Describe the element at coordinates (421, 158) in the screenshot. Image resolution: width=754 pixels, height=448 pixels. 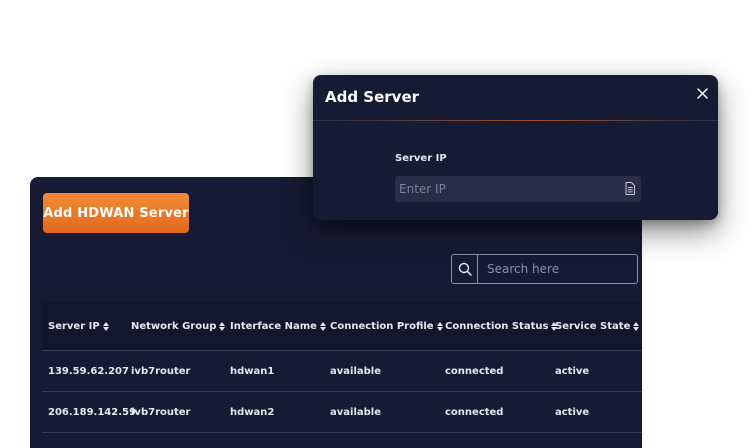
I see `server-ip-label: Server IP` at that location.